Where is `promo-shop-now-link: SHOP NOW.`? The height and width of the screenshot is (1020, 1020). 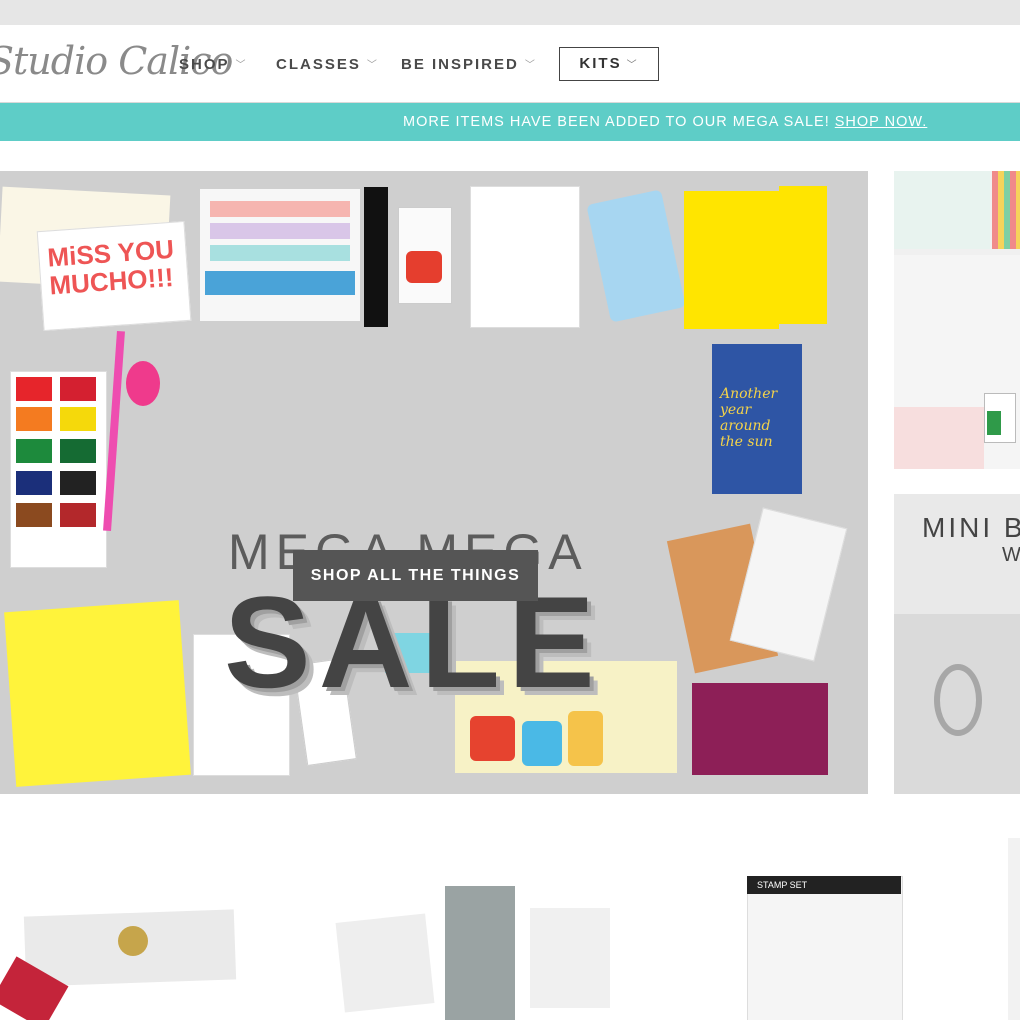
promo-shop-now-link: SHOP NOW. is located at coordinates (881, 122).